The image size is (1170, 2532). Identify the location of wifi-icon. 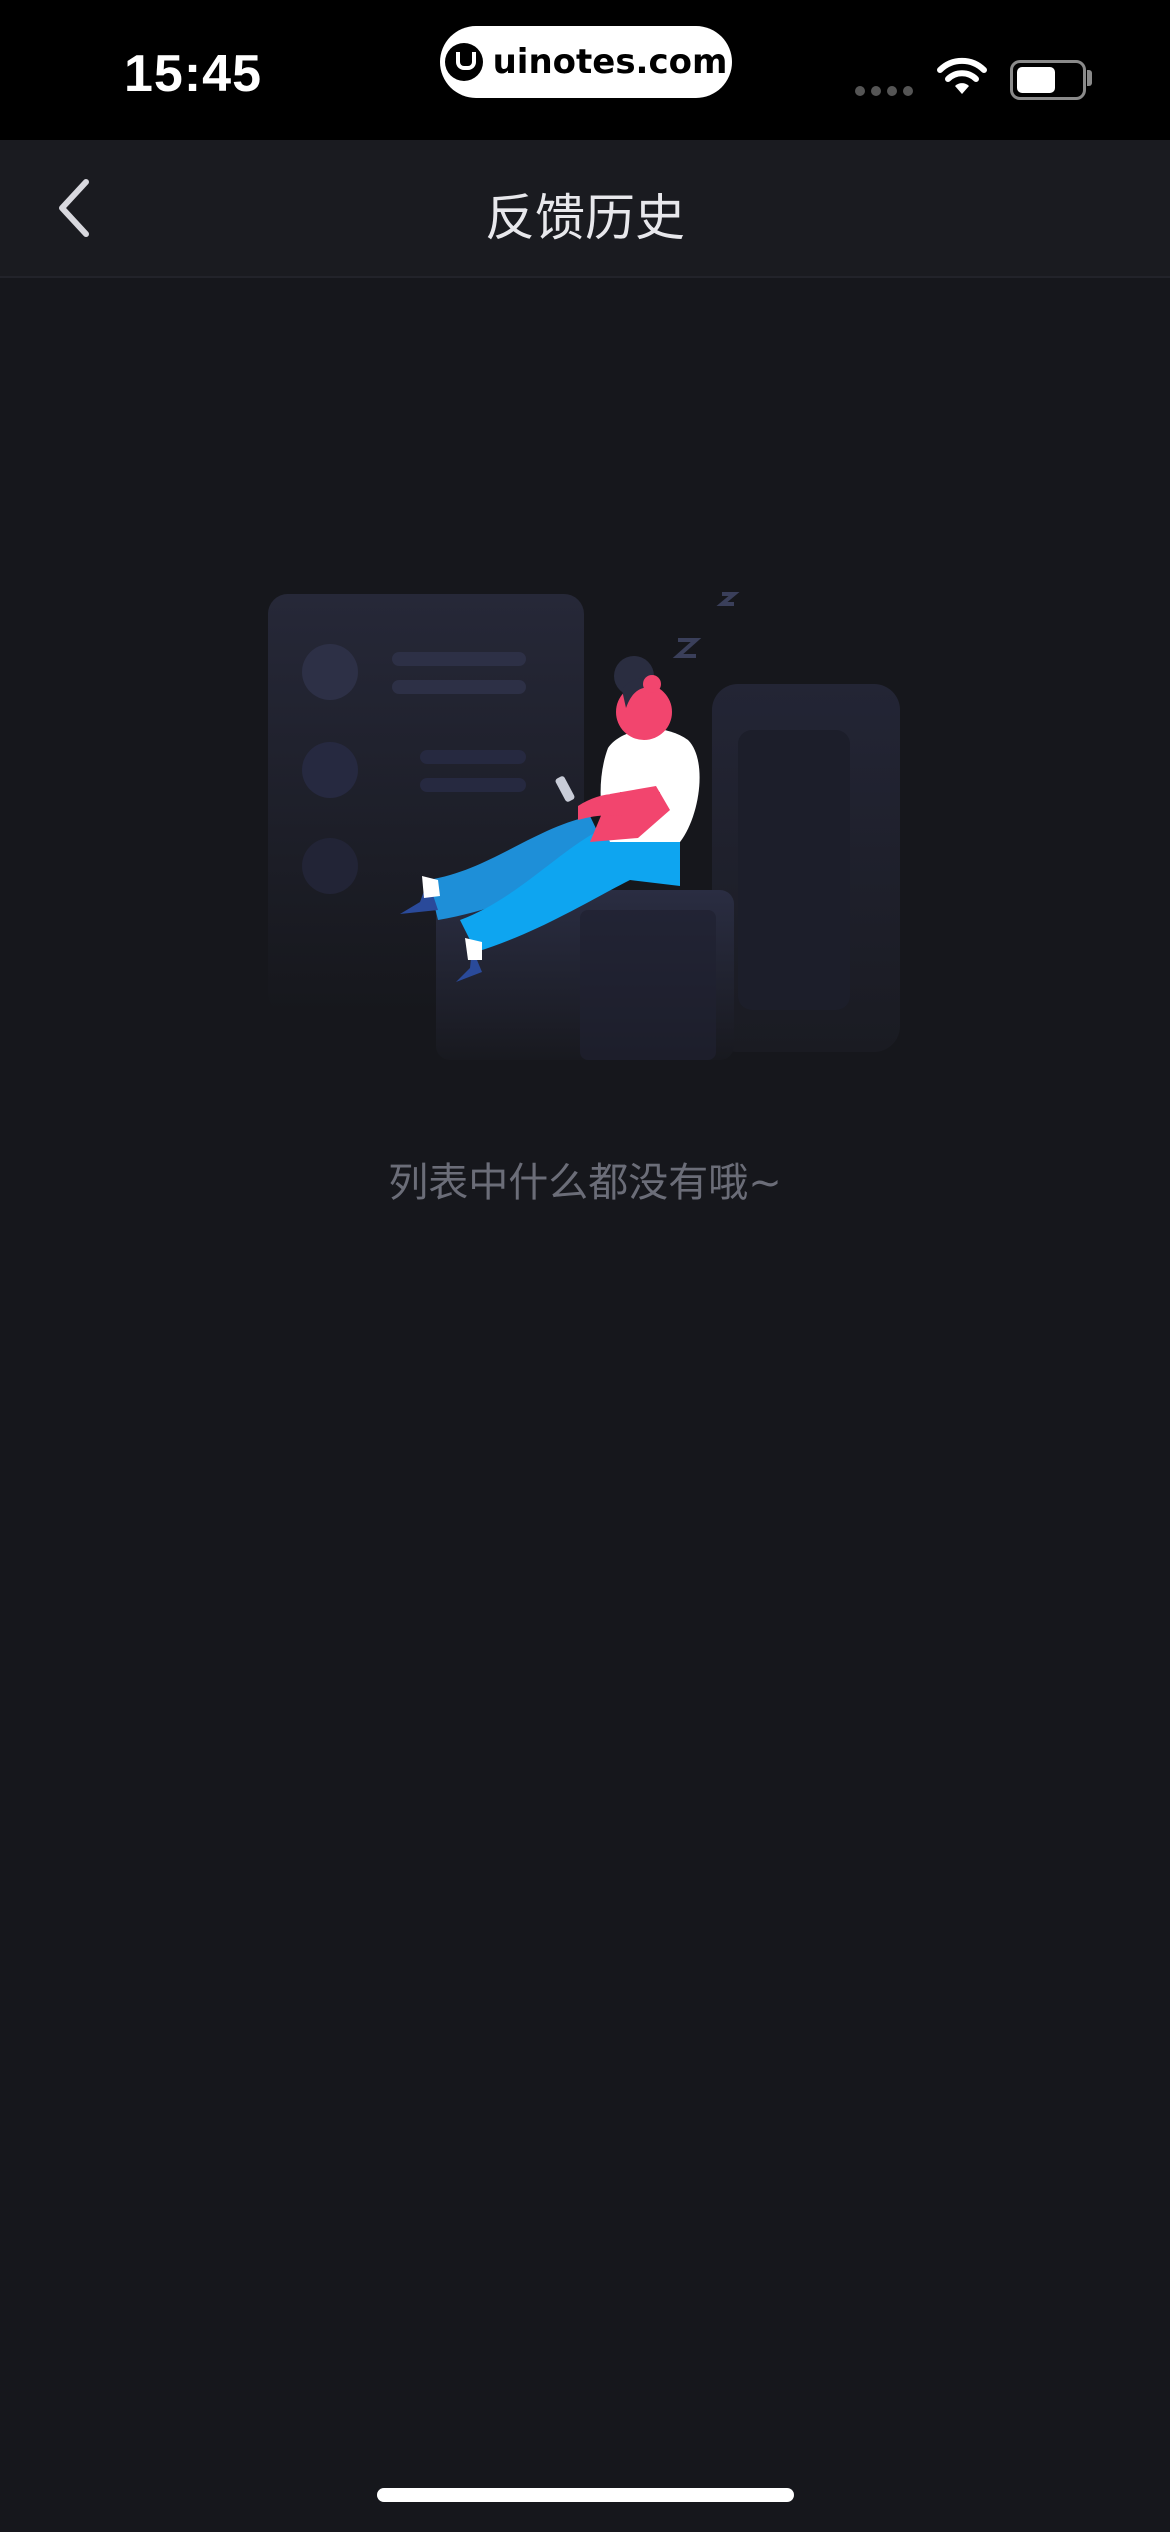
(962, 75).